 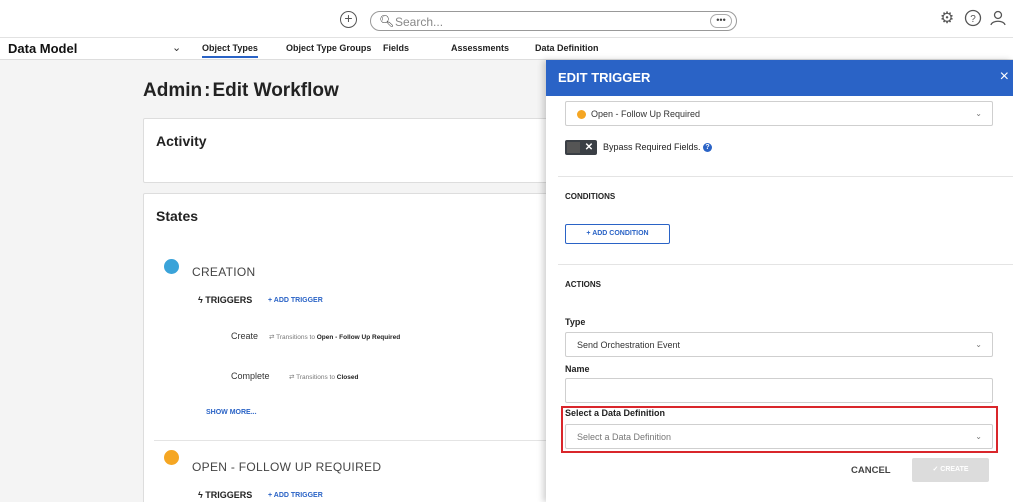 What do you see at coordinates (589, 147) in the screenshot?
I see `close-icon: ✕` at bounding box center [589, 147].